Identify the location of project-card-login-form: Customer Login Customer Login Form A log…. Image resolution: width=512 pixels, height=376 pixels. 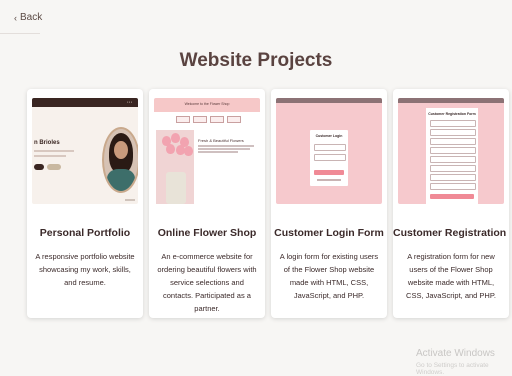
(329, 203).